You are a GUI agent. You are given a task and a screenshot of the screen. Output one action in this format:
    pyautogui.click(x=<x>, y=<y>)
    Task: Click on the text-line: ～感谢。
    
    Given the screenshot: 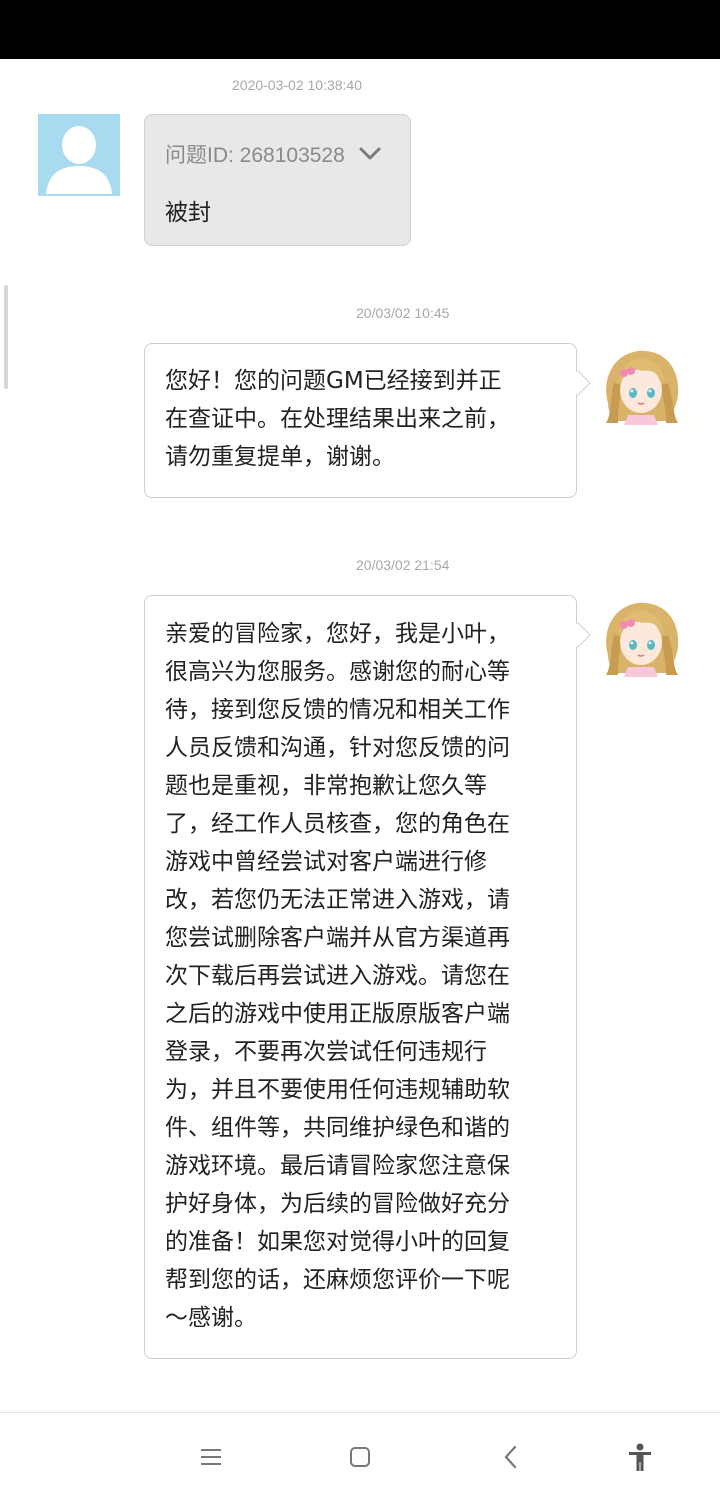 What is the action you would take?
    pyautogui.click(x=211, y=1318)
    